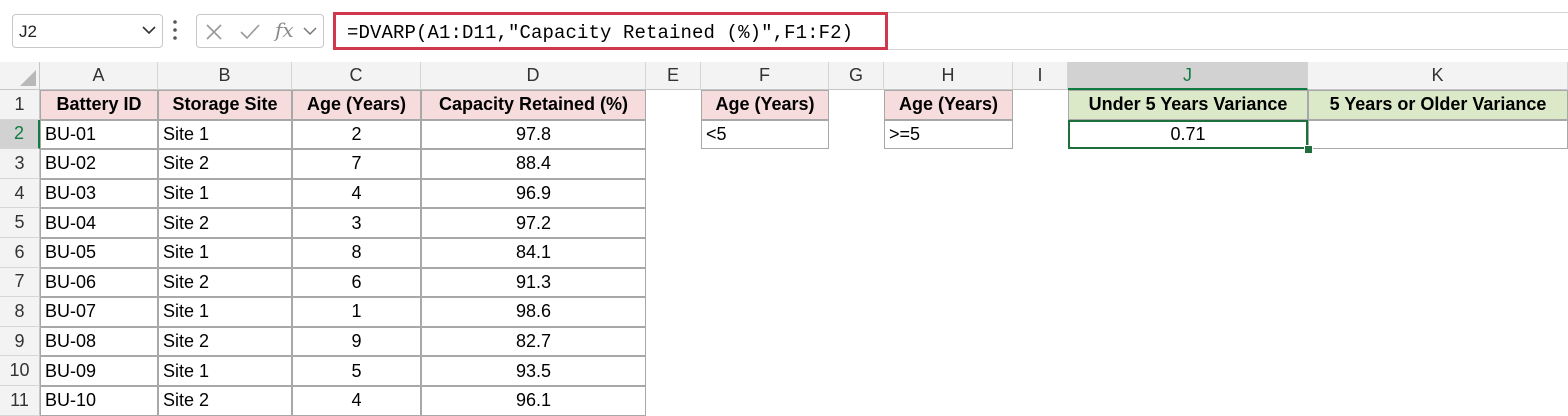 The height and width of the screenshot is (416, 1568). I want to click on check-icon, so click(250, 32).